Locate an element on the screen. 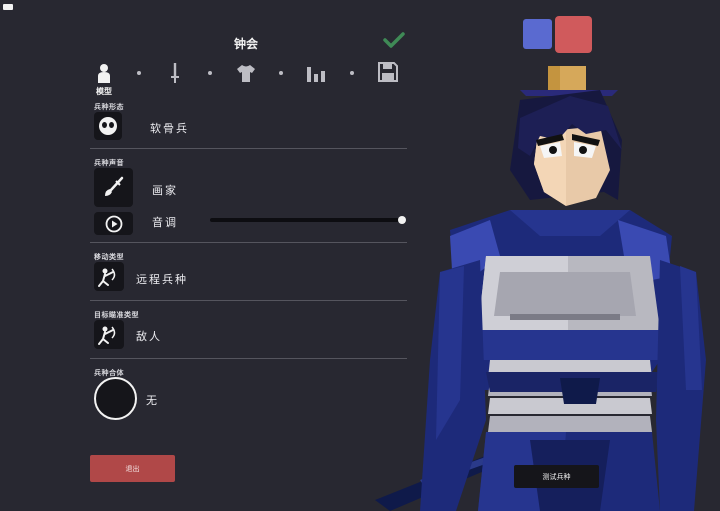  play-voice-button is located at coordinates (113, 223).